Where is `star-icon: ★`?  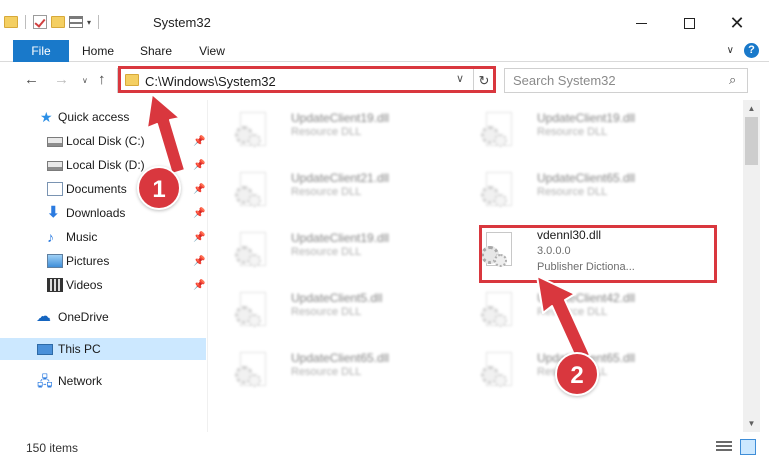 star-icon: ★ is located at coordinates (46, 117).